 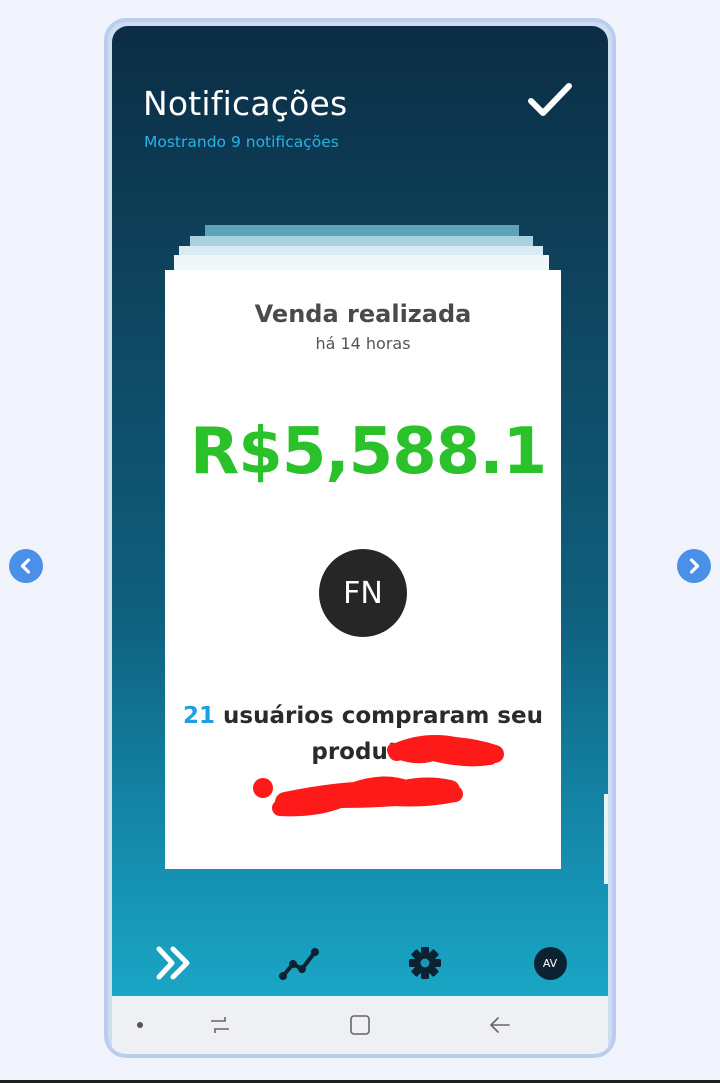 I want to click on settings-icon, so click(x=425, y=963).